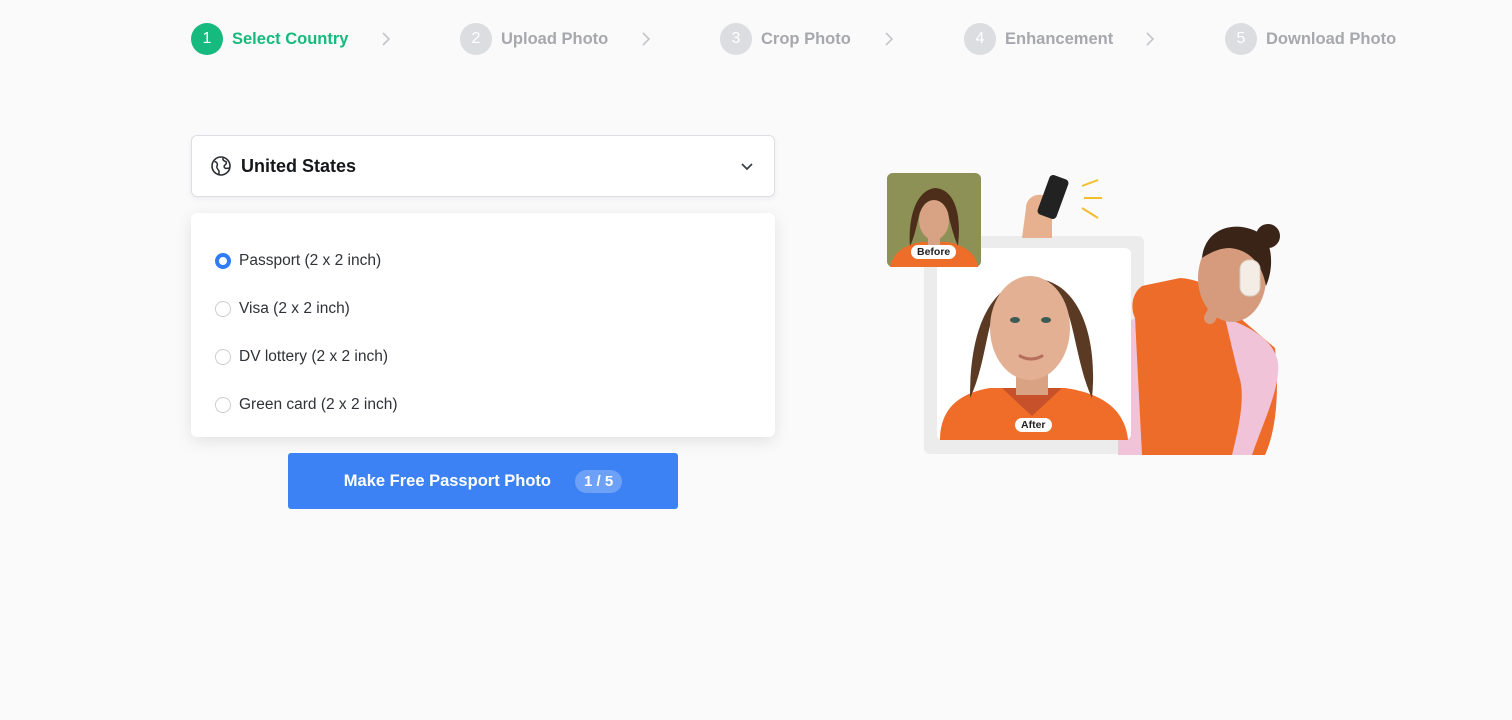 The image size is (1512, 720). What do you see at coordinates (736, 39) in the screenshot?
I see `step-number: 3` at bounding box center [736, 39].